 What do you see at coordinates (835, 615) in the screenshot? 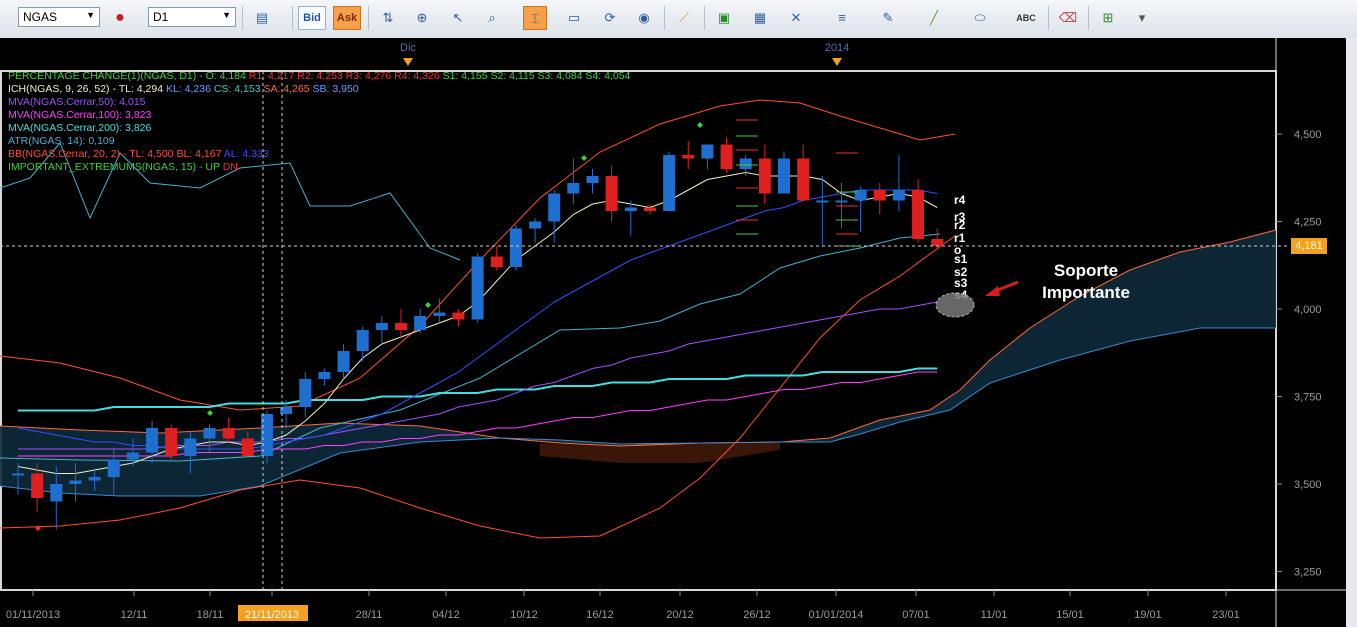
I see `x-tick-label: 01/01/2014` at bounding box center [835, 615].